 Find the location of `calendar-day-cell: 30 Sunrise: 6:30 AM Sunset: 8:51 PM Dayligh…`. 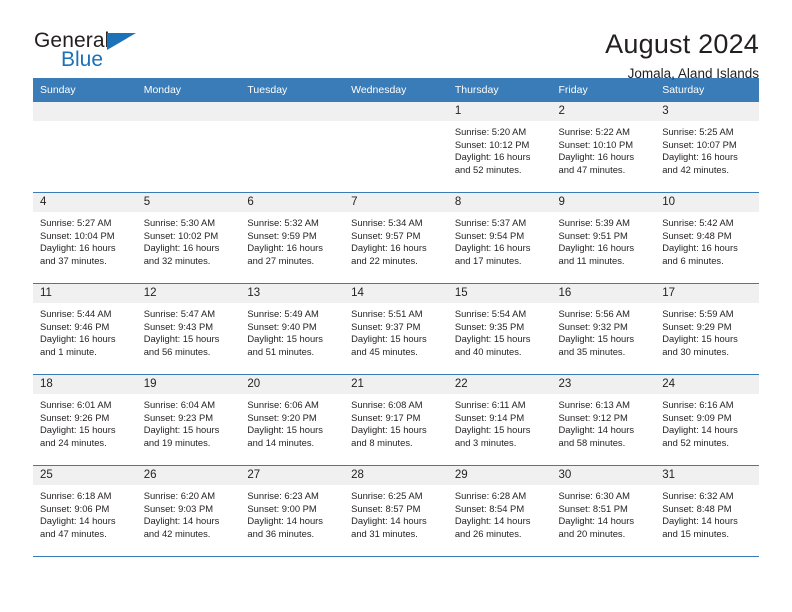

calendar-day-cell: 30 Sunrise: 6:30 AM Sunset: 8:51 PM Dayligh… is located at coordinates (603, 511).